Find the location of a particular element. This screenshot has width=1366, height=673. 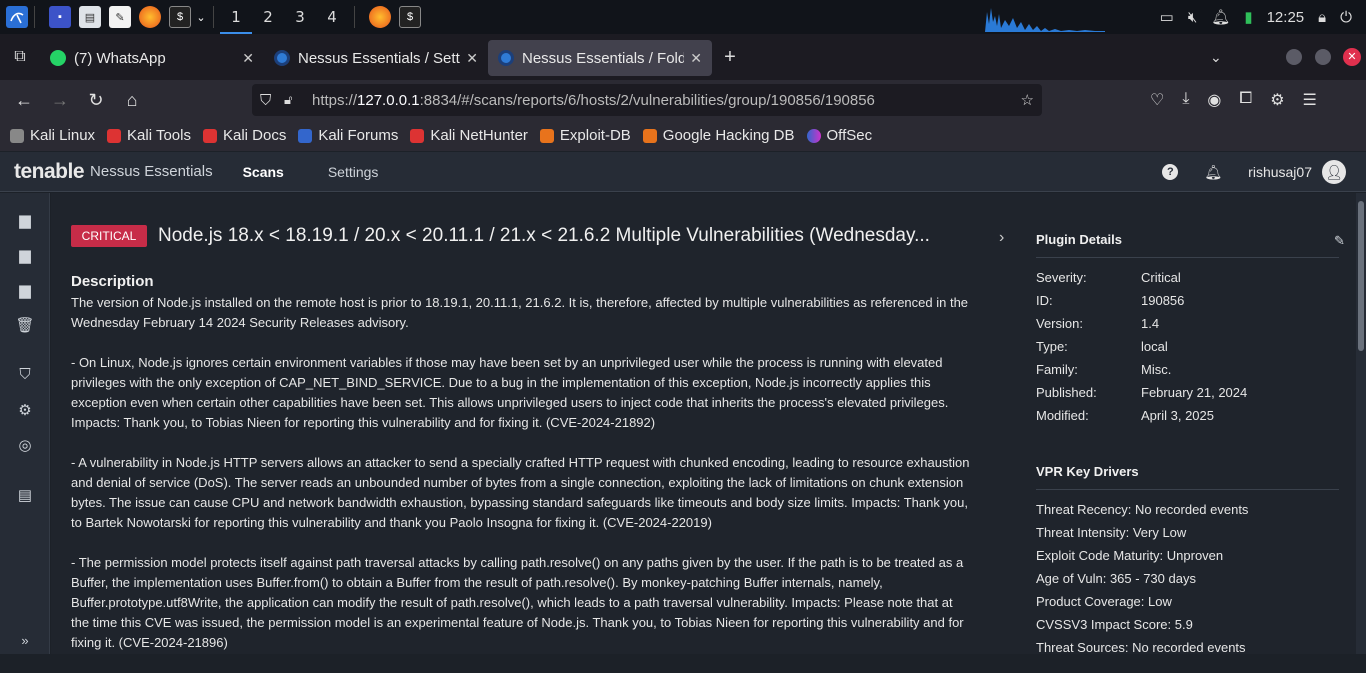

policy-shield-icon: ⛉ is located at coordinates (25, 376).